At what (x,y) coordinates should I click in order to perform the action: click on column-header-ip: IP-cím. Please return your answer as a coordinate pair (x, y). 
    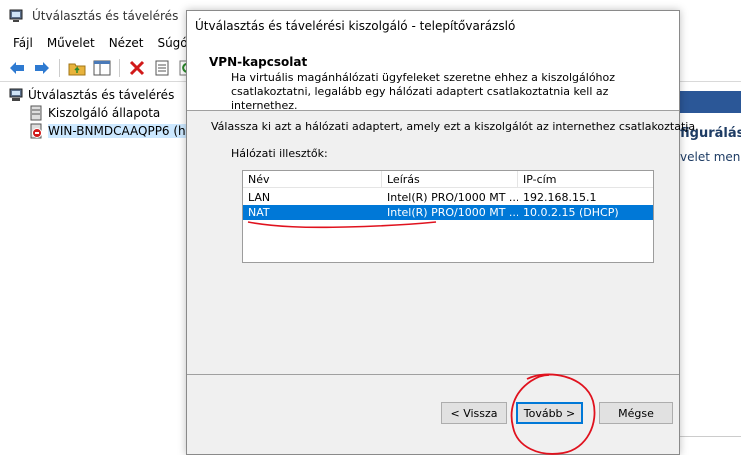
    Looking at the image, I should click on (585, 179).